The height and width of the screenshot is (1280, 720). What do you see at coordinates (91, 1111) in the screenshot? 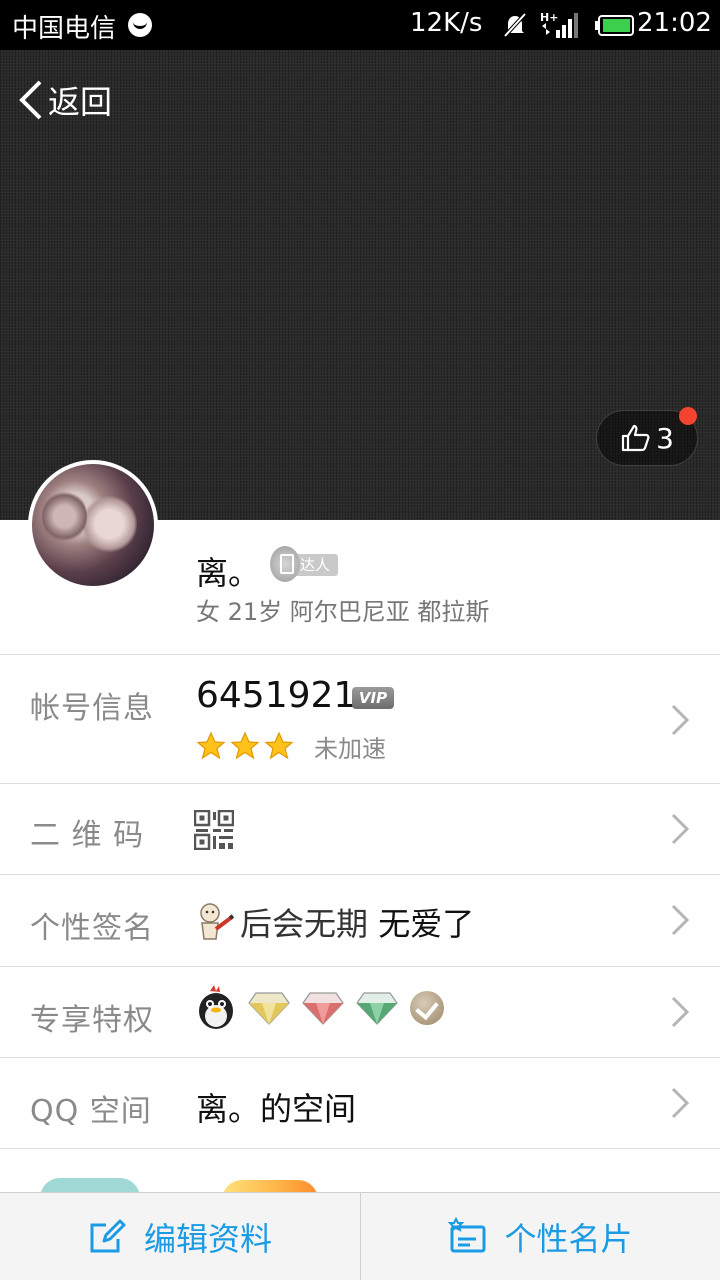
I see `row-label: QQ 空间` at bounding box center [91, 1111].